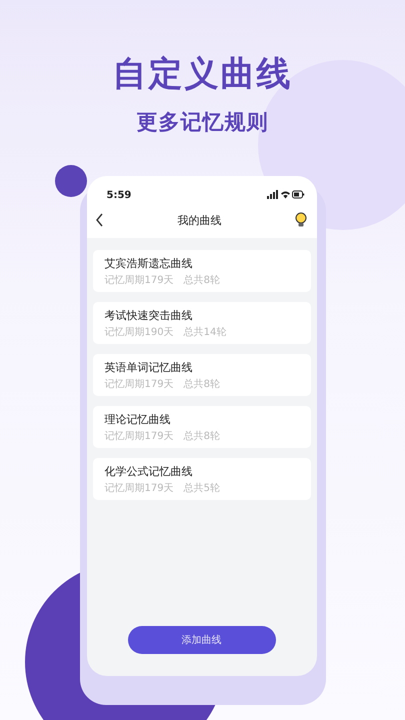 The height and width of the screenshot is (720, 405). Describe the element at coordinates (202, 488) in the screenshot. I see `curve-rounds: 总共5轮` at that location.